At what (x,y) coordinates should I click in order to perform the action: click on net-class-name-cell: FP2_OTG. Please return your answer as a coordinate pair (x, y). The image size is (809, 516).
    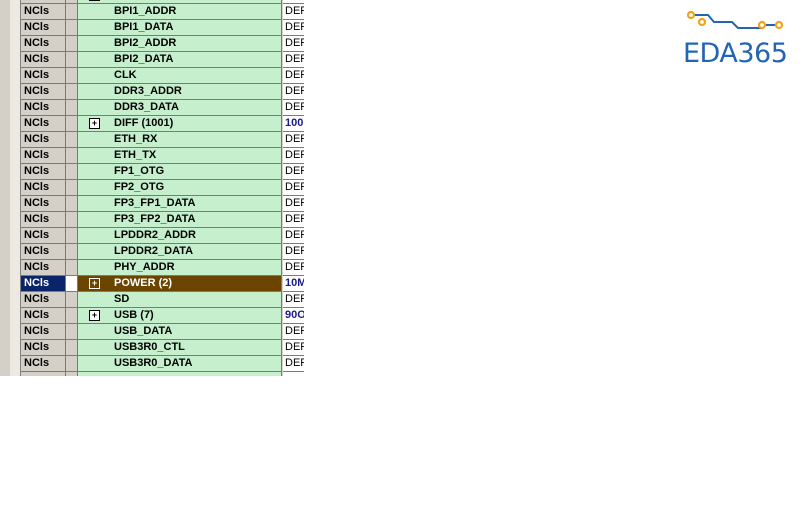
    Looking at the image, I should click on (180, 188).